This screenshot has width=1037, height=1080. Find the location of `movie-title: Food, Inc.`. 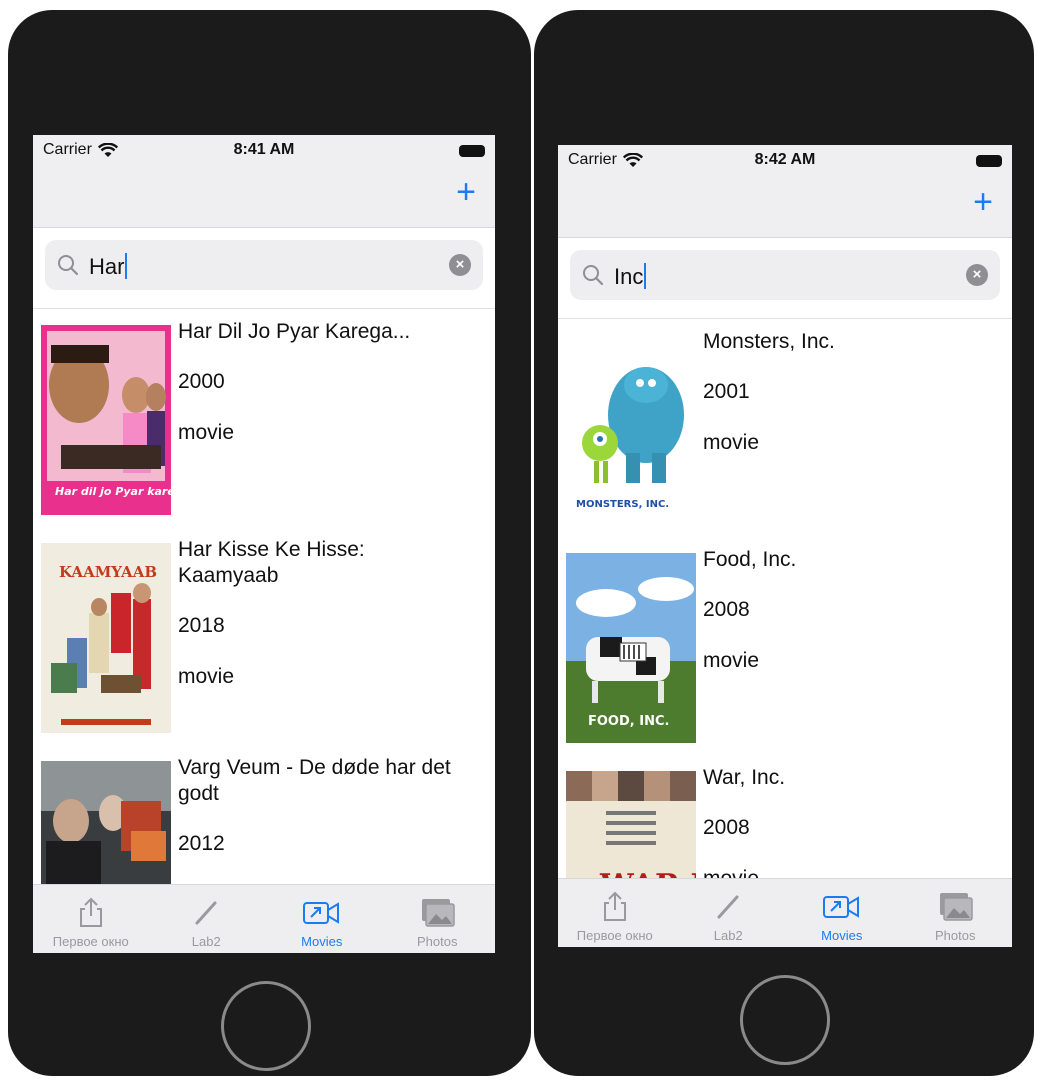

movie-title: Food, Inc. is located at coordinates (750, 559).